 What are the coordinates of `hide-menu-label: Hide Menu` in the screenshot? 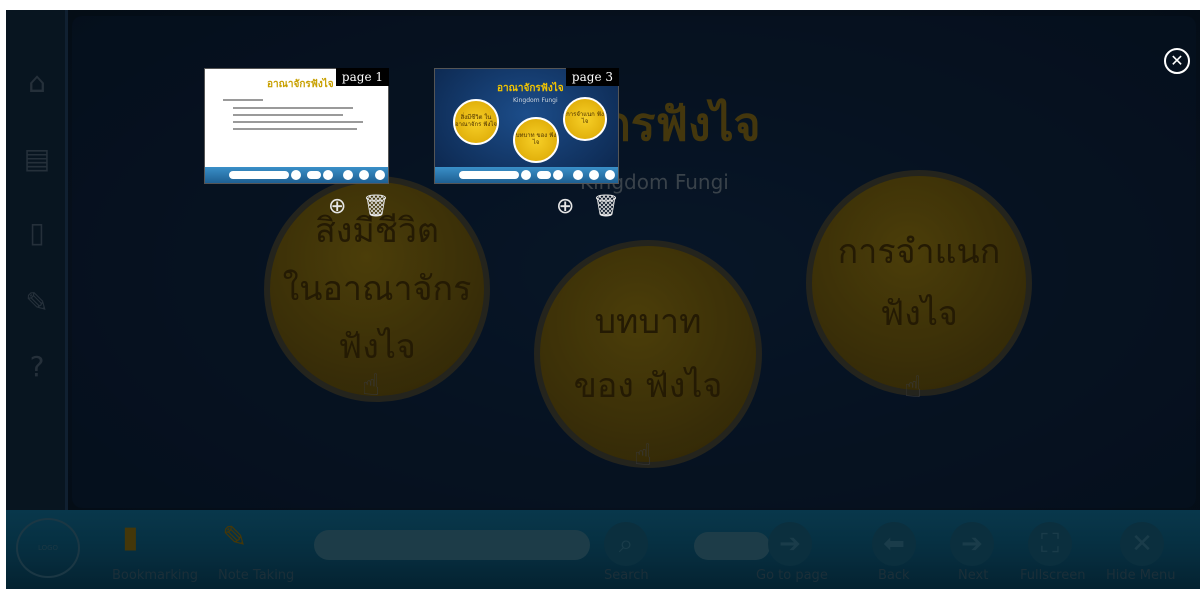 It's located at (1140, 575).